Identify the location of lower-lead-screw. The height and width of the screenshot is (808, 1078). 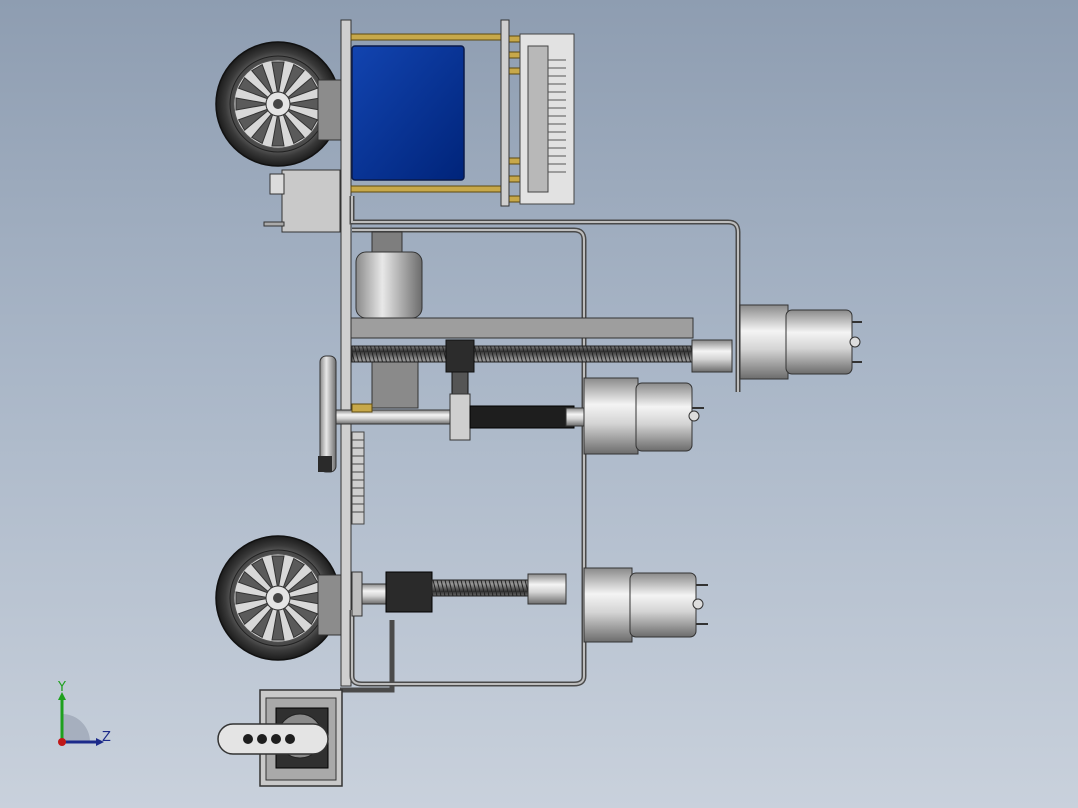
(480, 588).